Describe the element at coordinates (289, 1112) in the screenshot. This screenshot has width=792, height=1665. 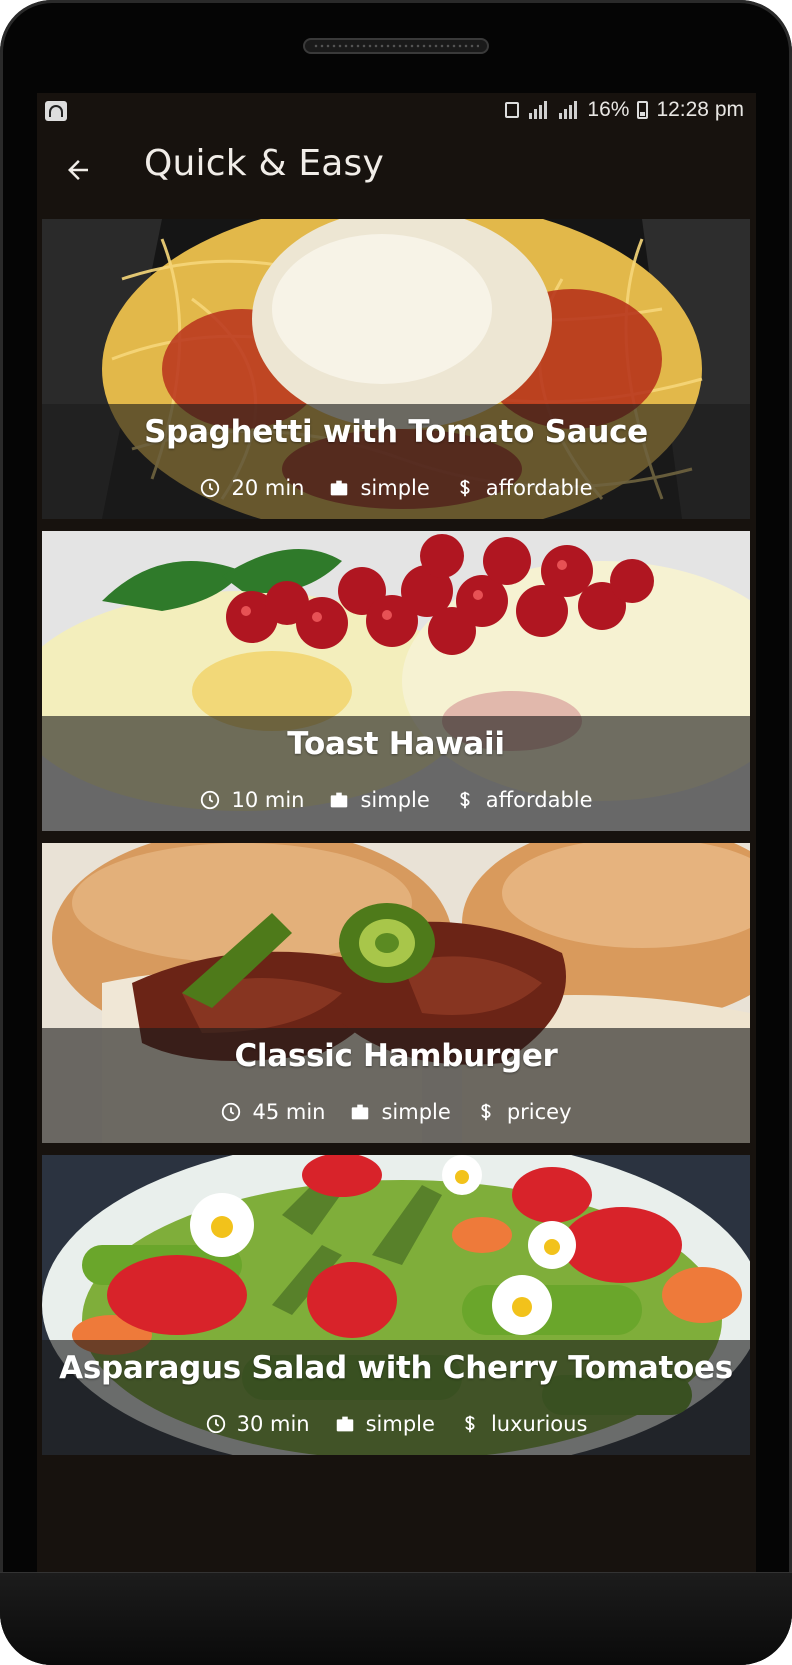
I see `meal-duration: 45 min` at that location.